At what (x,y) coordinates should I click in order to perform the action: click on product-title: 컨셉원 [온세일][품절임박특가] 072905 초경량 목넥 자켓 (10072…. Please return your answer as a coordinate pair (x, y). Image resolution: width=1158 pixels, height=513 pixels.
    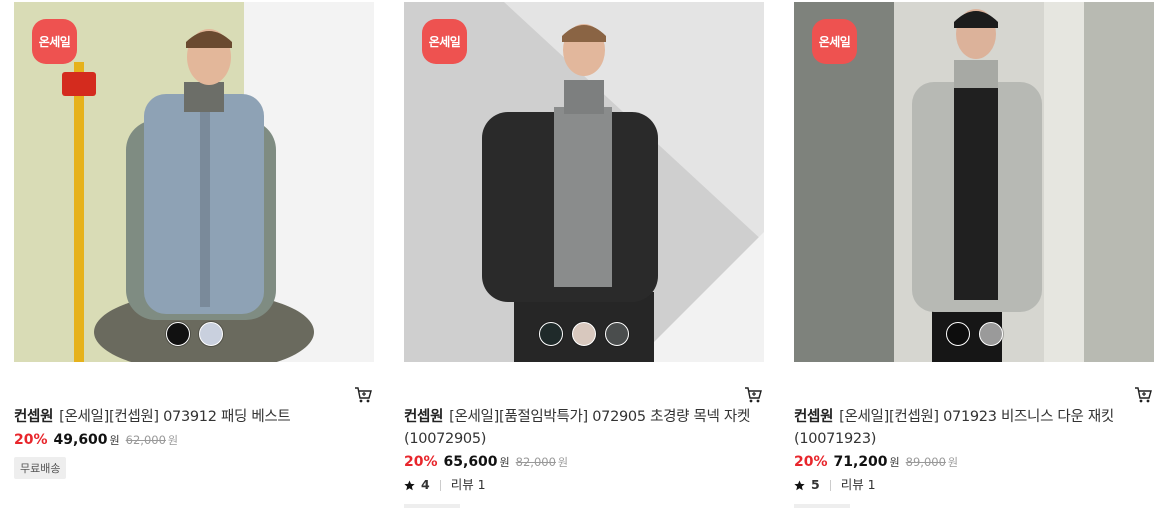
    Looking at the image, I should click on (584, 428).